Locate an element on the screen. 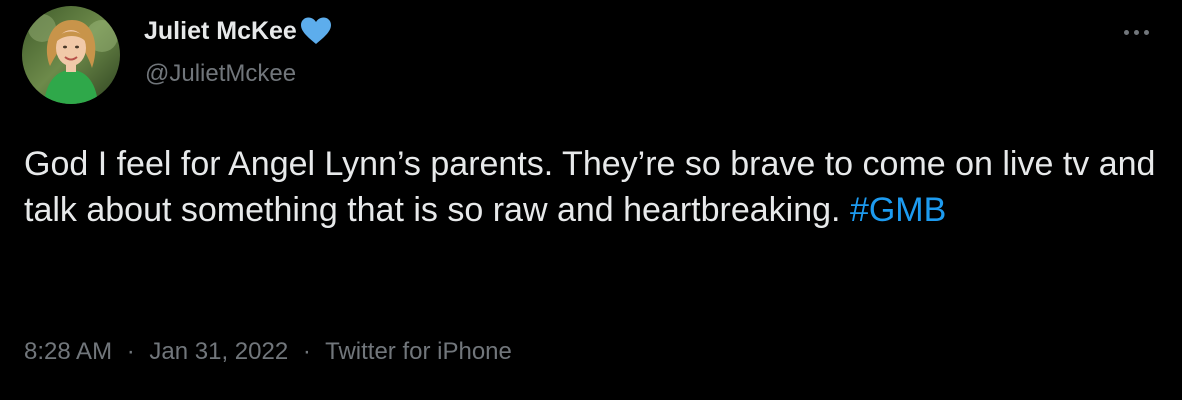 Image resolution: width=1182 pixels, height=400 pixels. avatar is located at coordinates (71, 55).